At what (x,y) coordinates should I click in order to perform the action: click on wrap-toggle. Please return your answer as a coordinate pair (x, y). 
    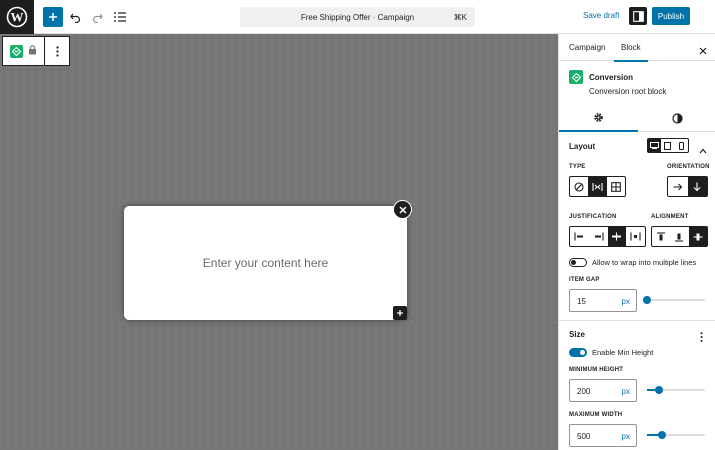
    Looking at the image, I should click on (578, 262).